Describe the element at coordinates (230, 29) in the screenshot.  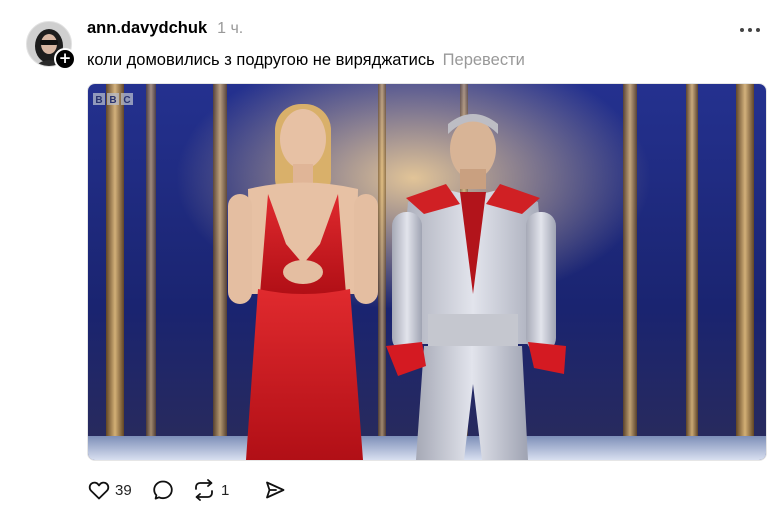
I see `post-timestamp: 1 ч.` at that location.